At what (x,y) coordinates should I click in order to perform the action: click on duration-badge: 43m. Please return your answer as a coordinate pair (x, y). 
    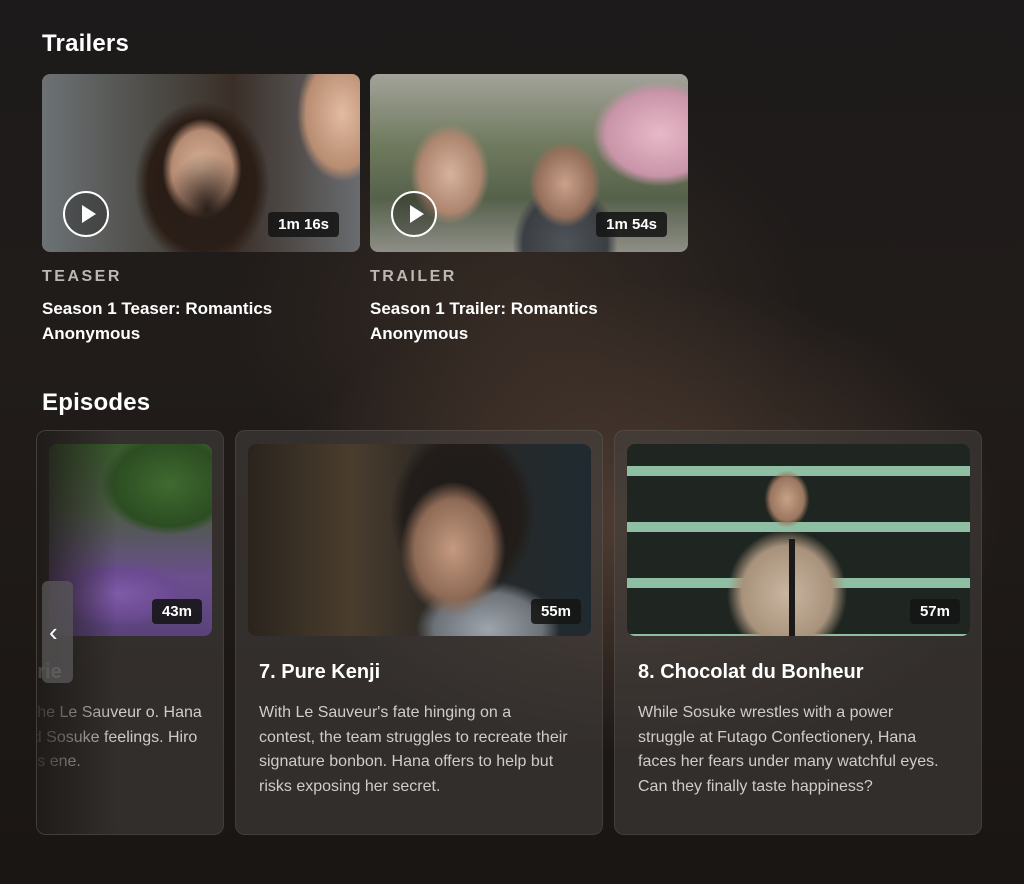
    Looking at the image, I should click on (176, 611).